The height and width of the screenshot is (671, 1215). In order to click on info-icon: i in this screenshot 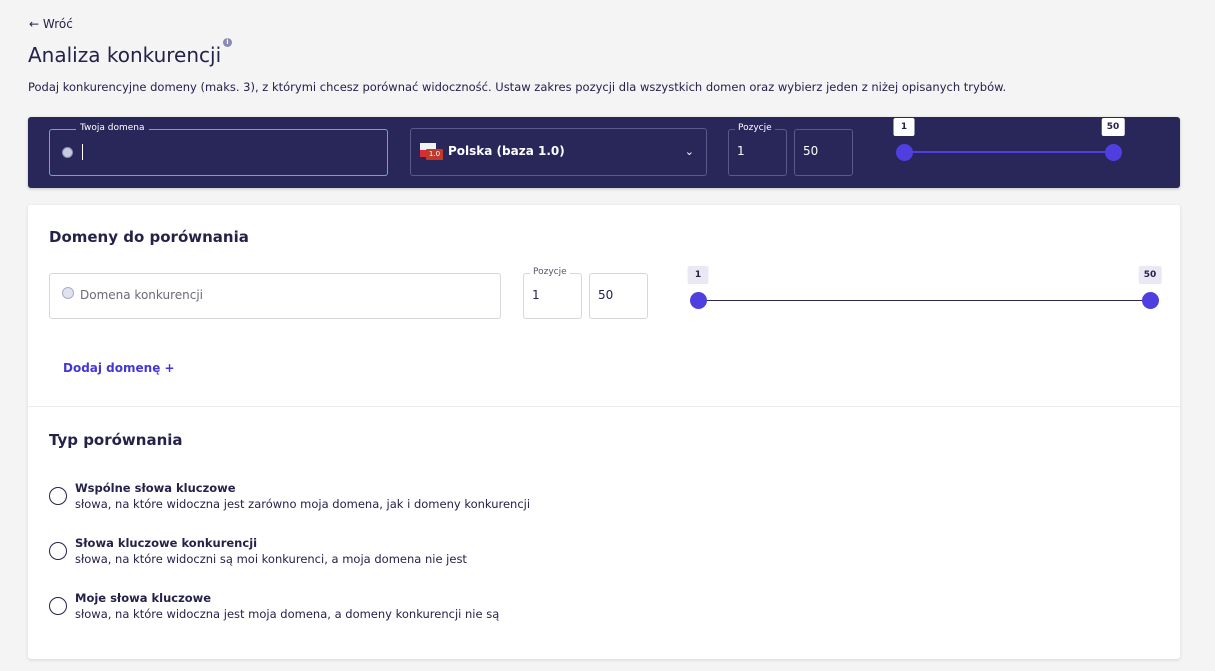, I will do `click(227, 42)`.